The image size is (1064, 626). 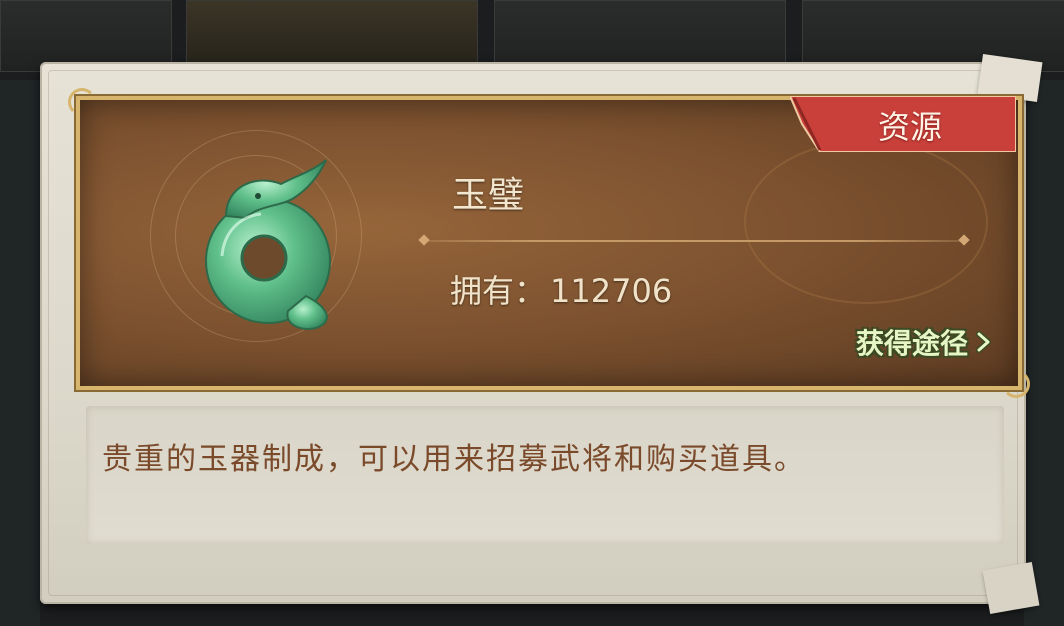 I want to click on category-ribbon: 资源, so click(x=902, y=124).